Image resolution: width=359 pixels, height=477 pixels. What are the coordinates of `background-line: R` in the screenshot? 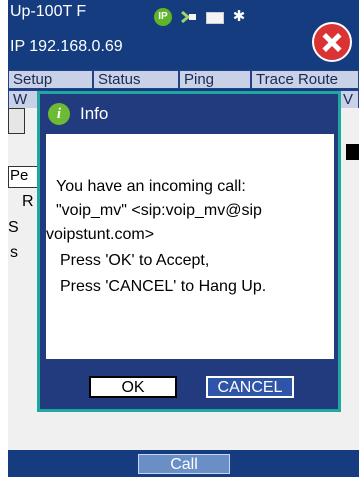 It's located at (28, 201).